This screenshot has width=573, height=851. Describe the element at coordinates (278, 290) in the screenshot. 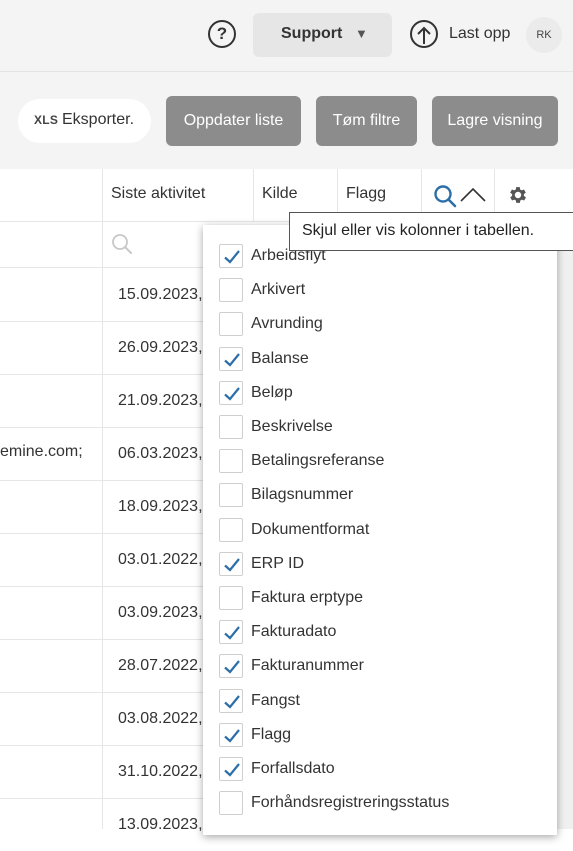

I see `column-option-label: Arkivert` at that location.